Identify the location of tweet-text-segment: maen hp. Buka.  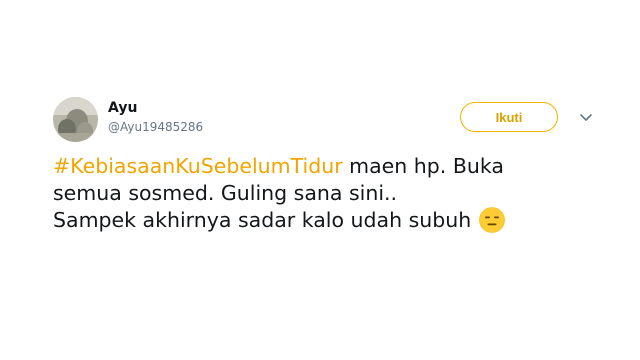
(423, 166).